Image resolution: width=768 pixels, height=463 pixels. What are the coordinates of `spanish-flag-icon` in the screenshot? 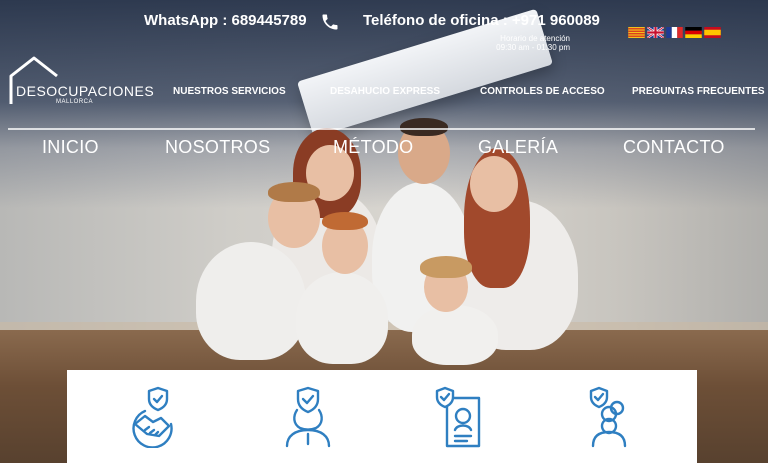 It's located at (712, 32).